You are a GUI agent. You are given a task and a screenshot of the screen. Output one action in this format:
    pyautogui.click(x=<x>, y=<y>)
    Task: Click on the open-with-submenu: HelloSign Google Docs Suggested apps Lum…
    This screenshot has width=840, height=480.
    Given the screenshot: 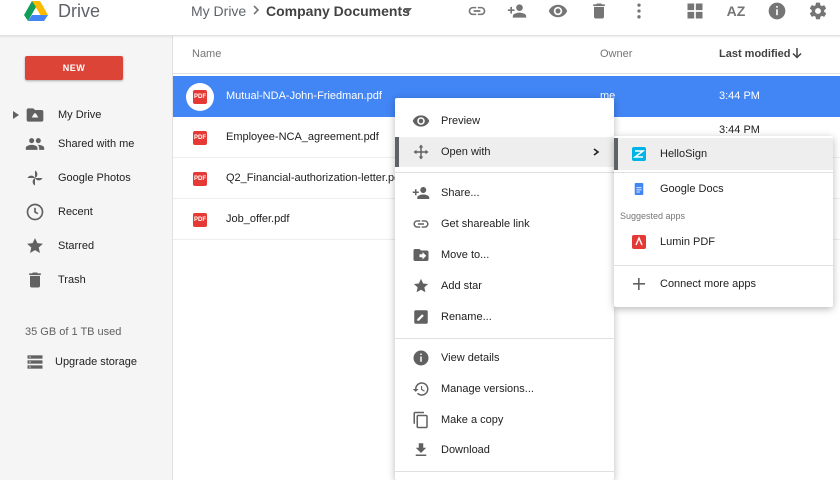 What is the action you would take?
    pyautogui.click(x=723, y=221)
    